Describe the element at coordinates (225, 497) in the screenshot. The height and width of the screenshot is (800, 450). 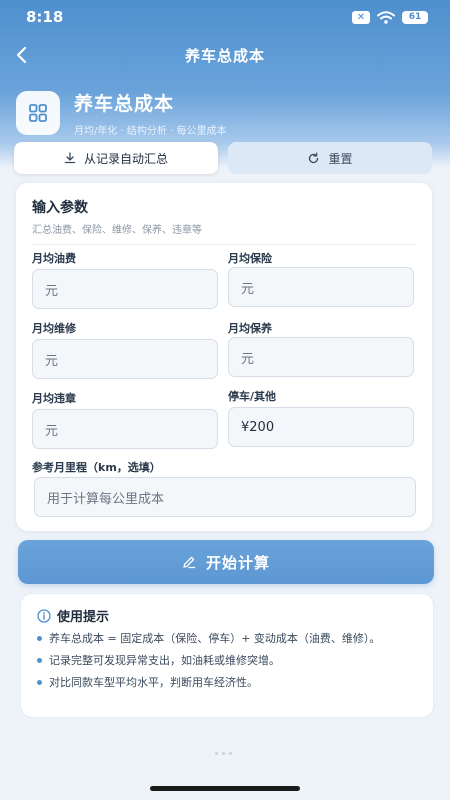
I see `mileage-input: 用于计算每公里成本` at that location.